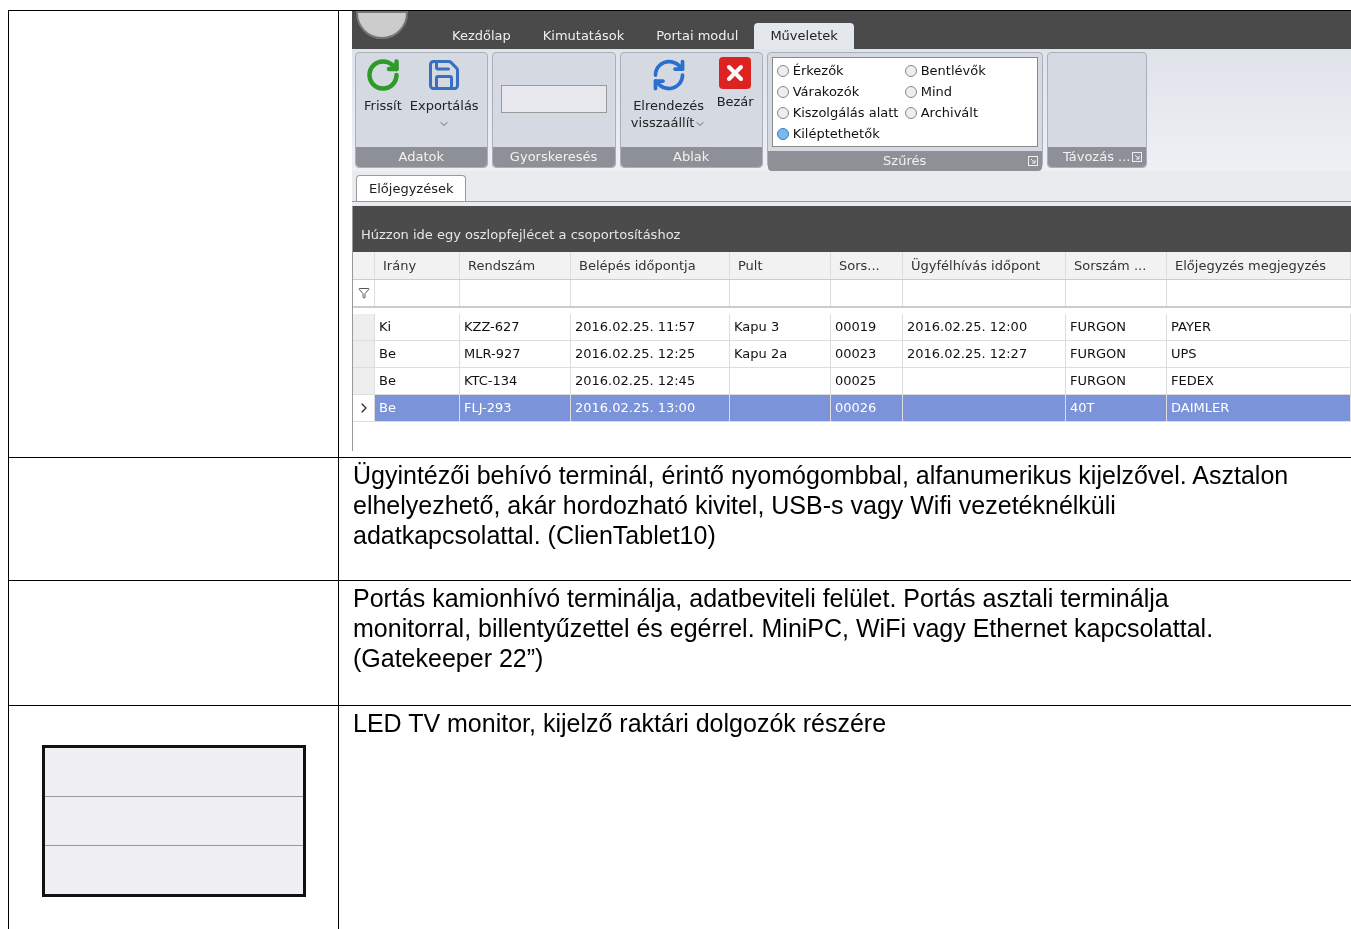 Image resolution: width=1351 pixels, height=929 pixels. What do you see at coordinates (840, 133) in the screenshot?
I see `filter-radio: Kiléptethetők` at bounding box center [840, 133].